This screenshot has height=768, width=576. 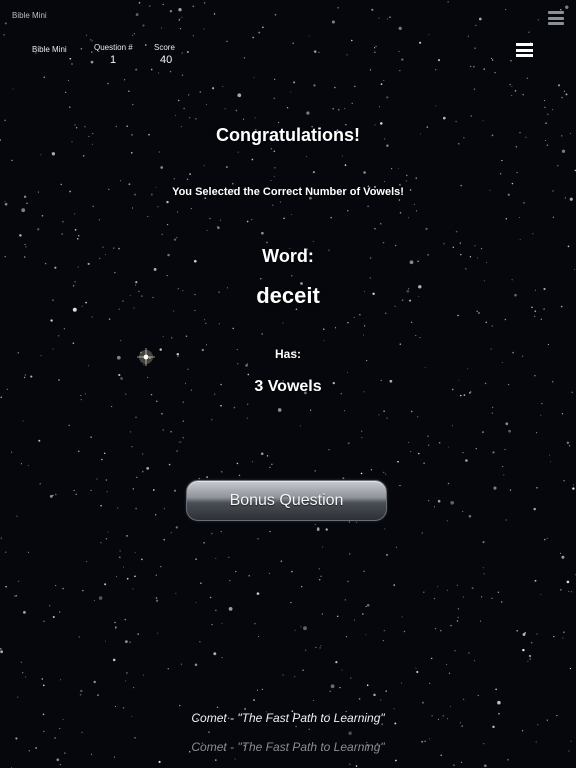 What do you see at coordinates (288, 747) in the screenshot?
I see `footer-tagline-dimmed: Comet - "The Fast Path to Learning"` at bounding box center [288, 747].